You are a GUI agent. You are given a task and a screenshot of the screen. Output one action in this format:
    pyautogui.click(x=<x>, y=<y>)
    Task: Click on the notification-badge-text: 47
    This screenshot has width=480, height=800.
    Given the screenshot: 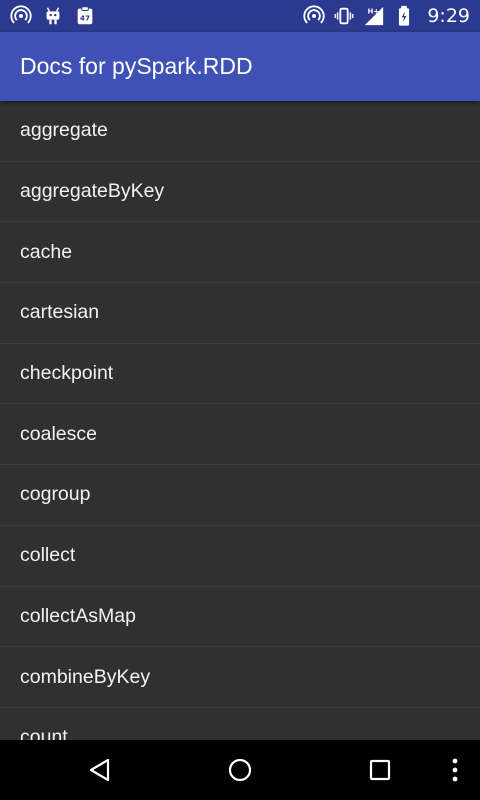 What is the action you would take?
    pyautogui.click(x=85, y=18)
    